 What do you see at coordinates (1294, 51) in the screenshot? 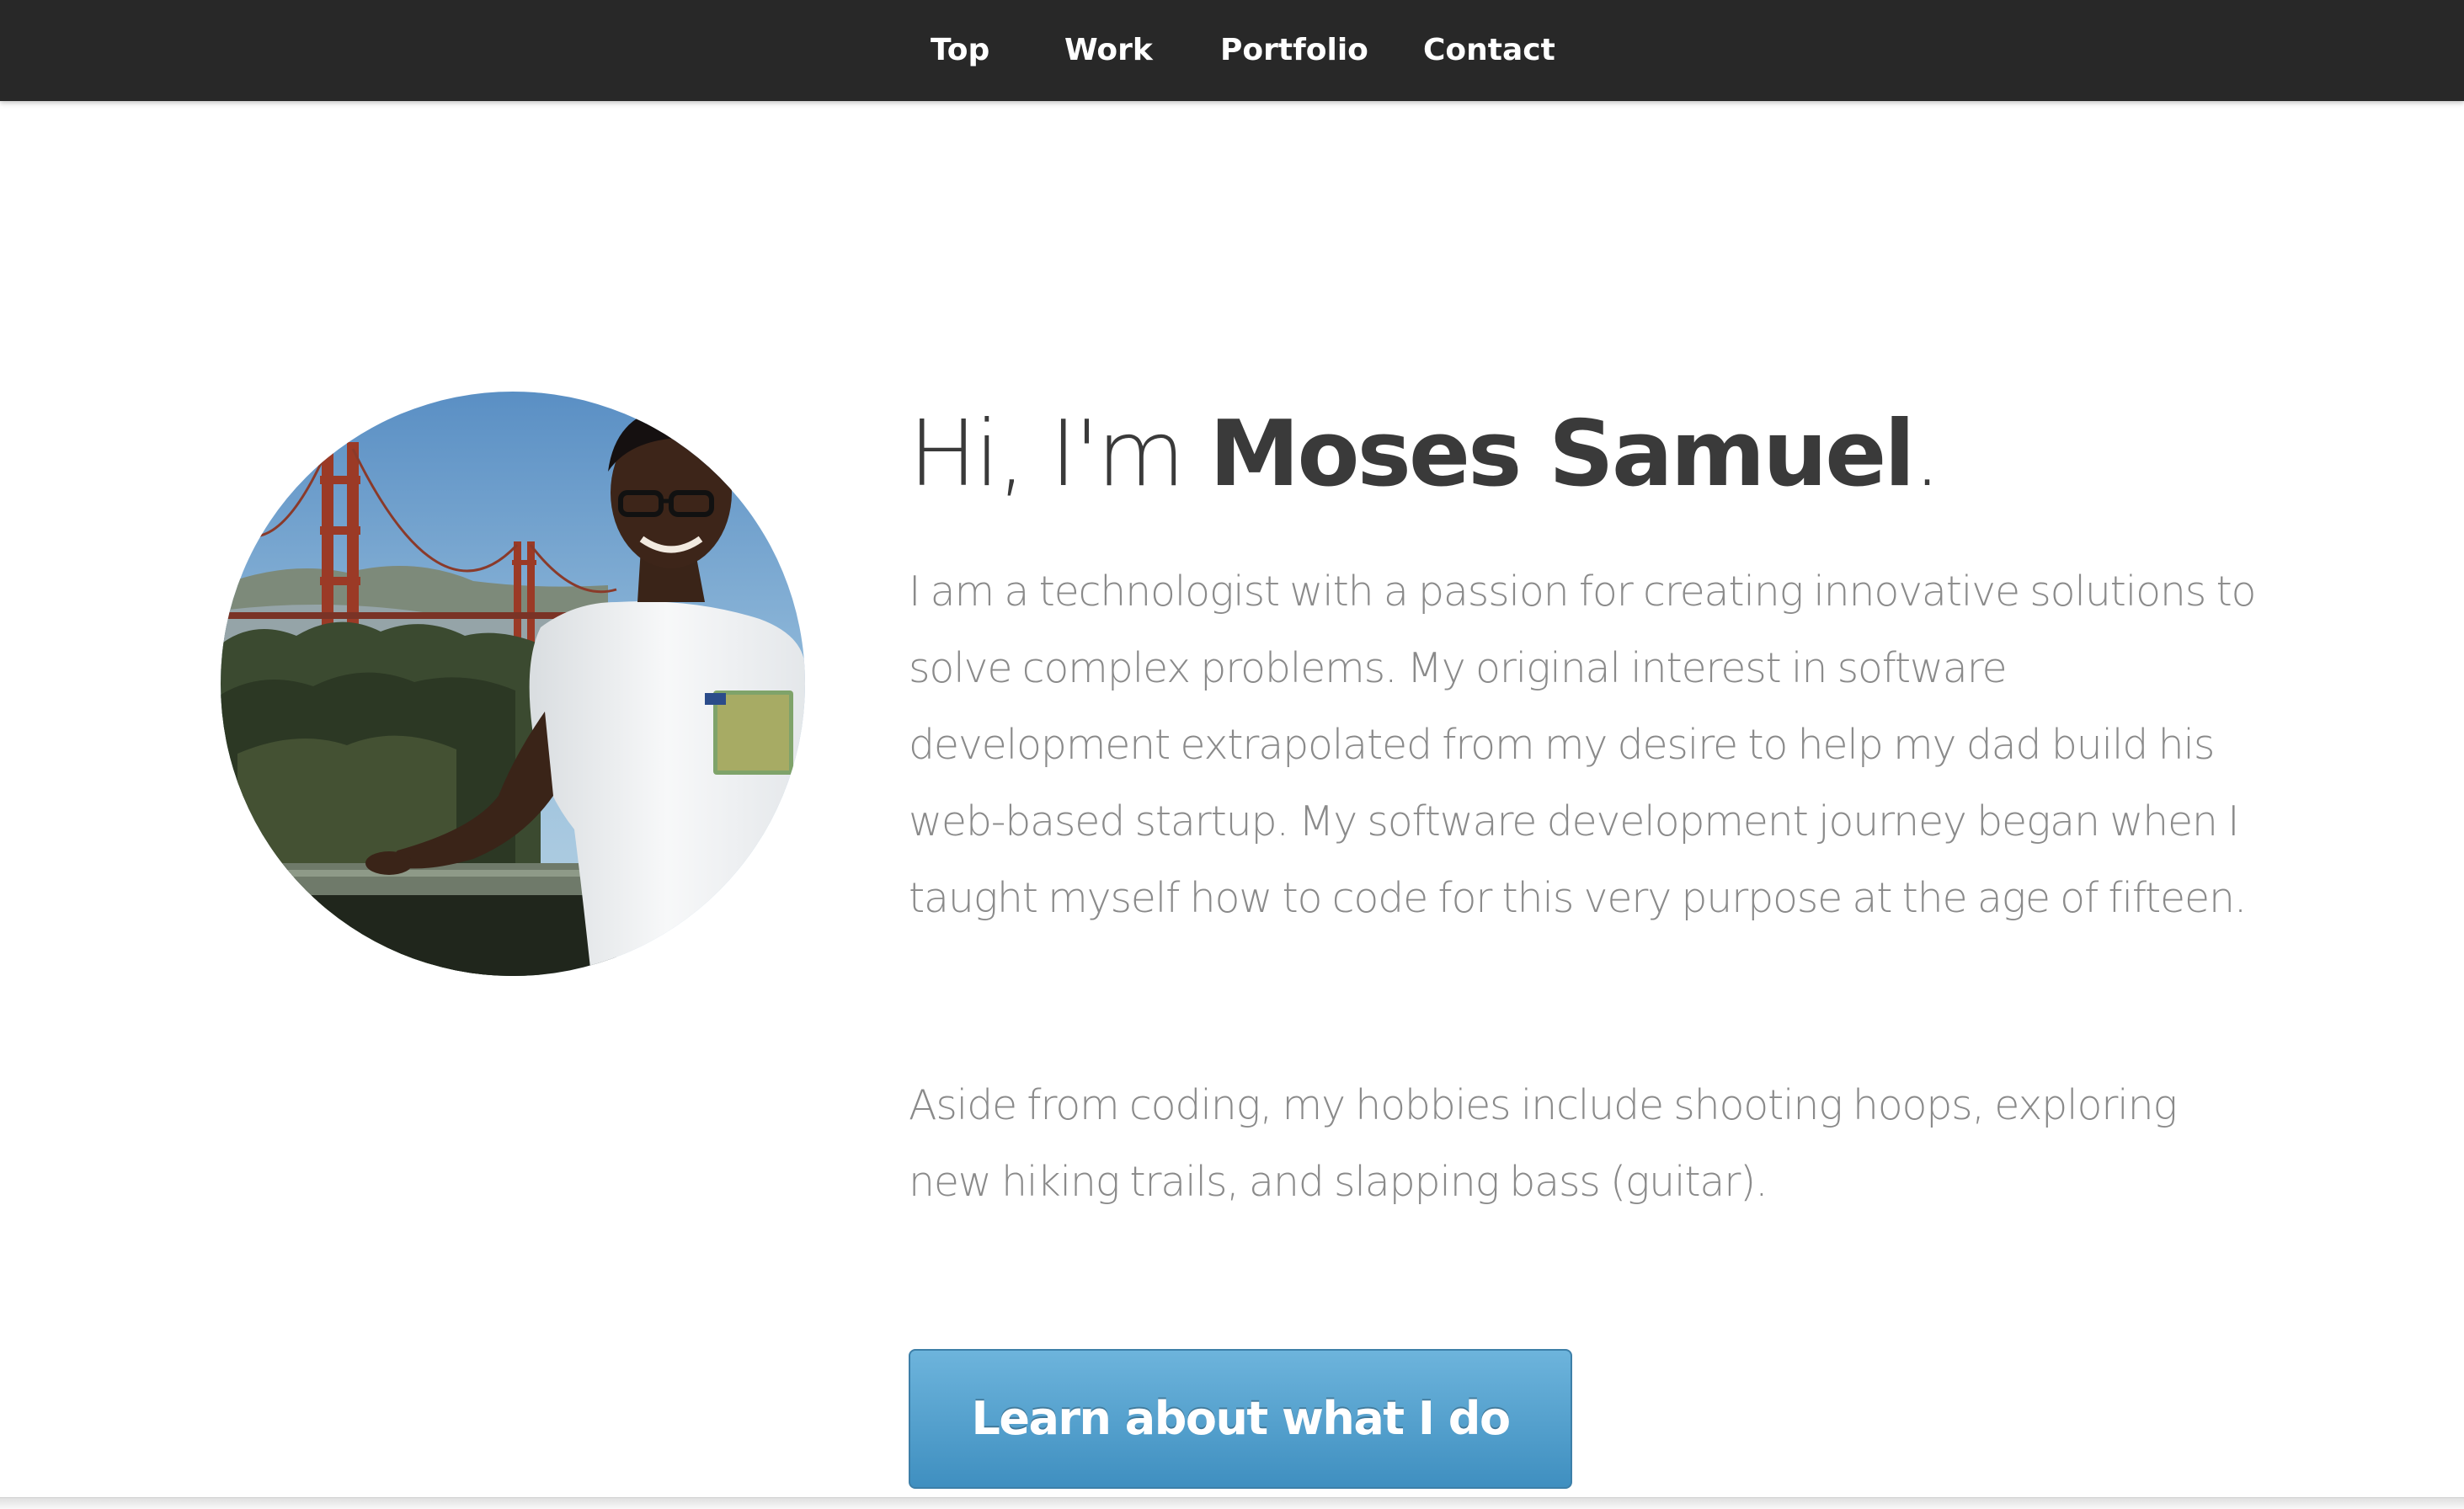
I see `nav-link-portfolio: Portfolio` at bounding box center [1294, 51].